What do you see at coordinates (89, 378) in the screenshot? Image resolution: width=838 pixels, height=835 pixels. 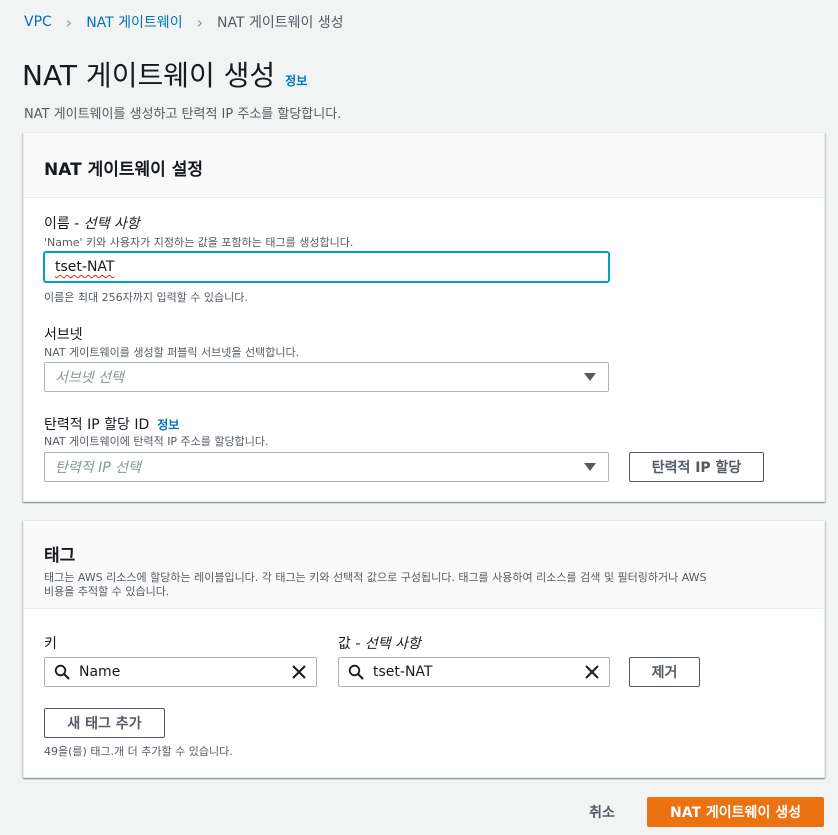 I see `subnet-select-placeholder: 서브넷 선택` at bounding box center [89, 378].